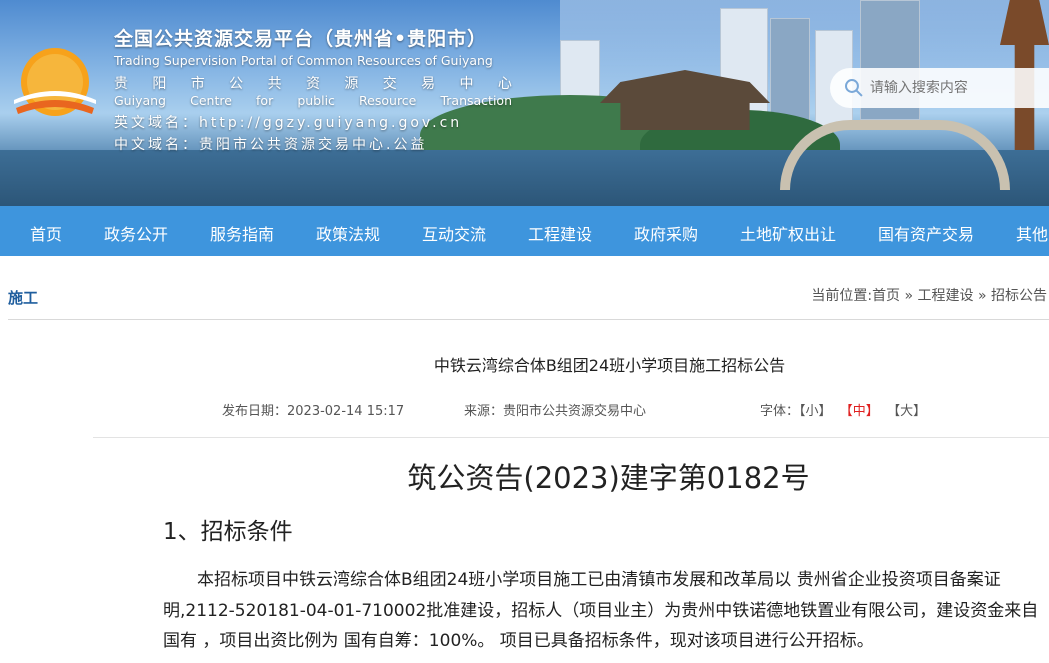 The width and height of the screenshot is (1049, 663). What do you see at coordinates (886, 296) in the screenshot?
I see `breadcrumb-home: 首页` at bounding box center [886, 296].